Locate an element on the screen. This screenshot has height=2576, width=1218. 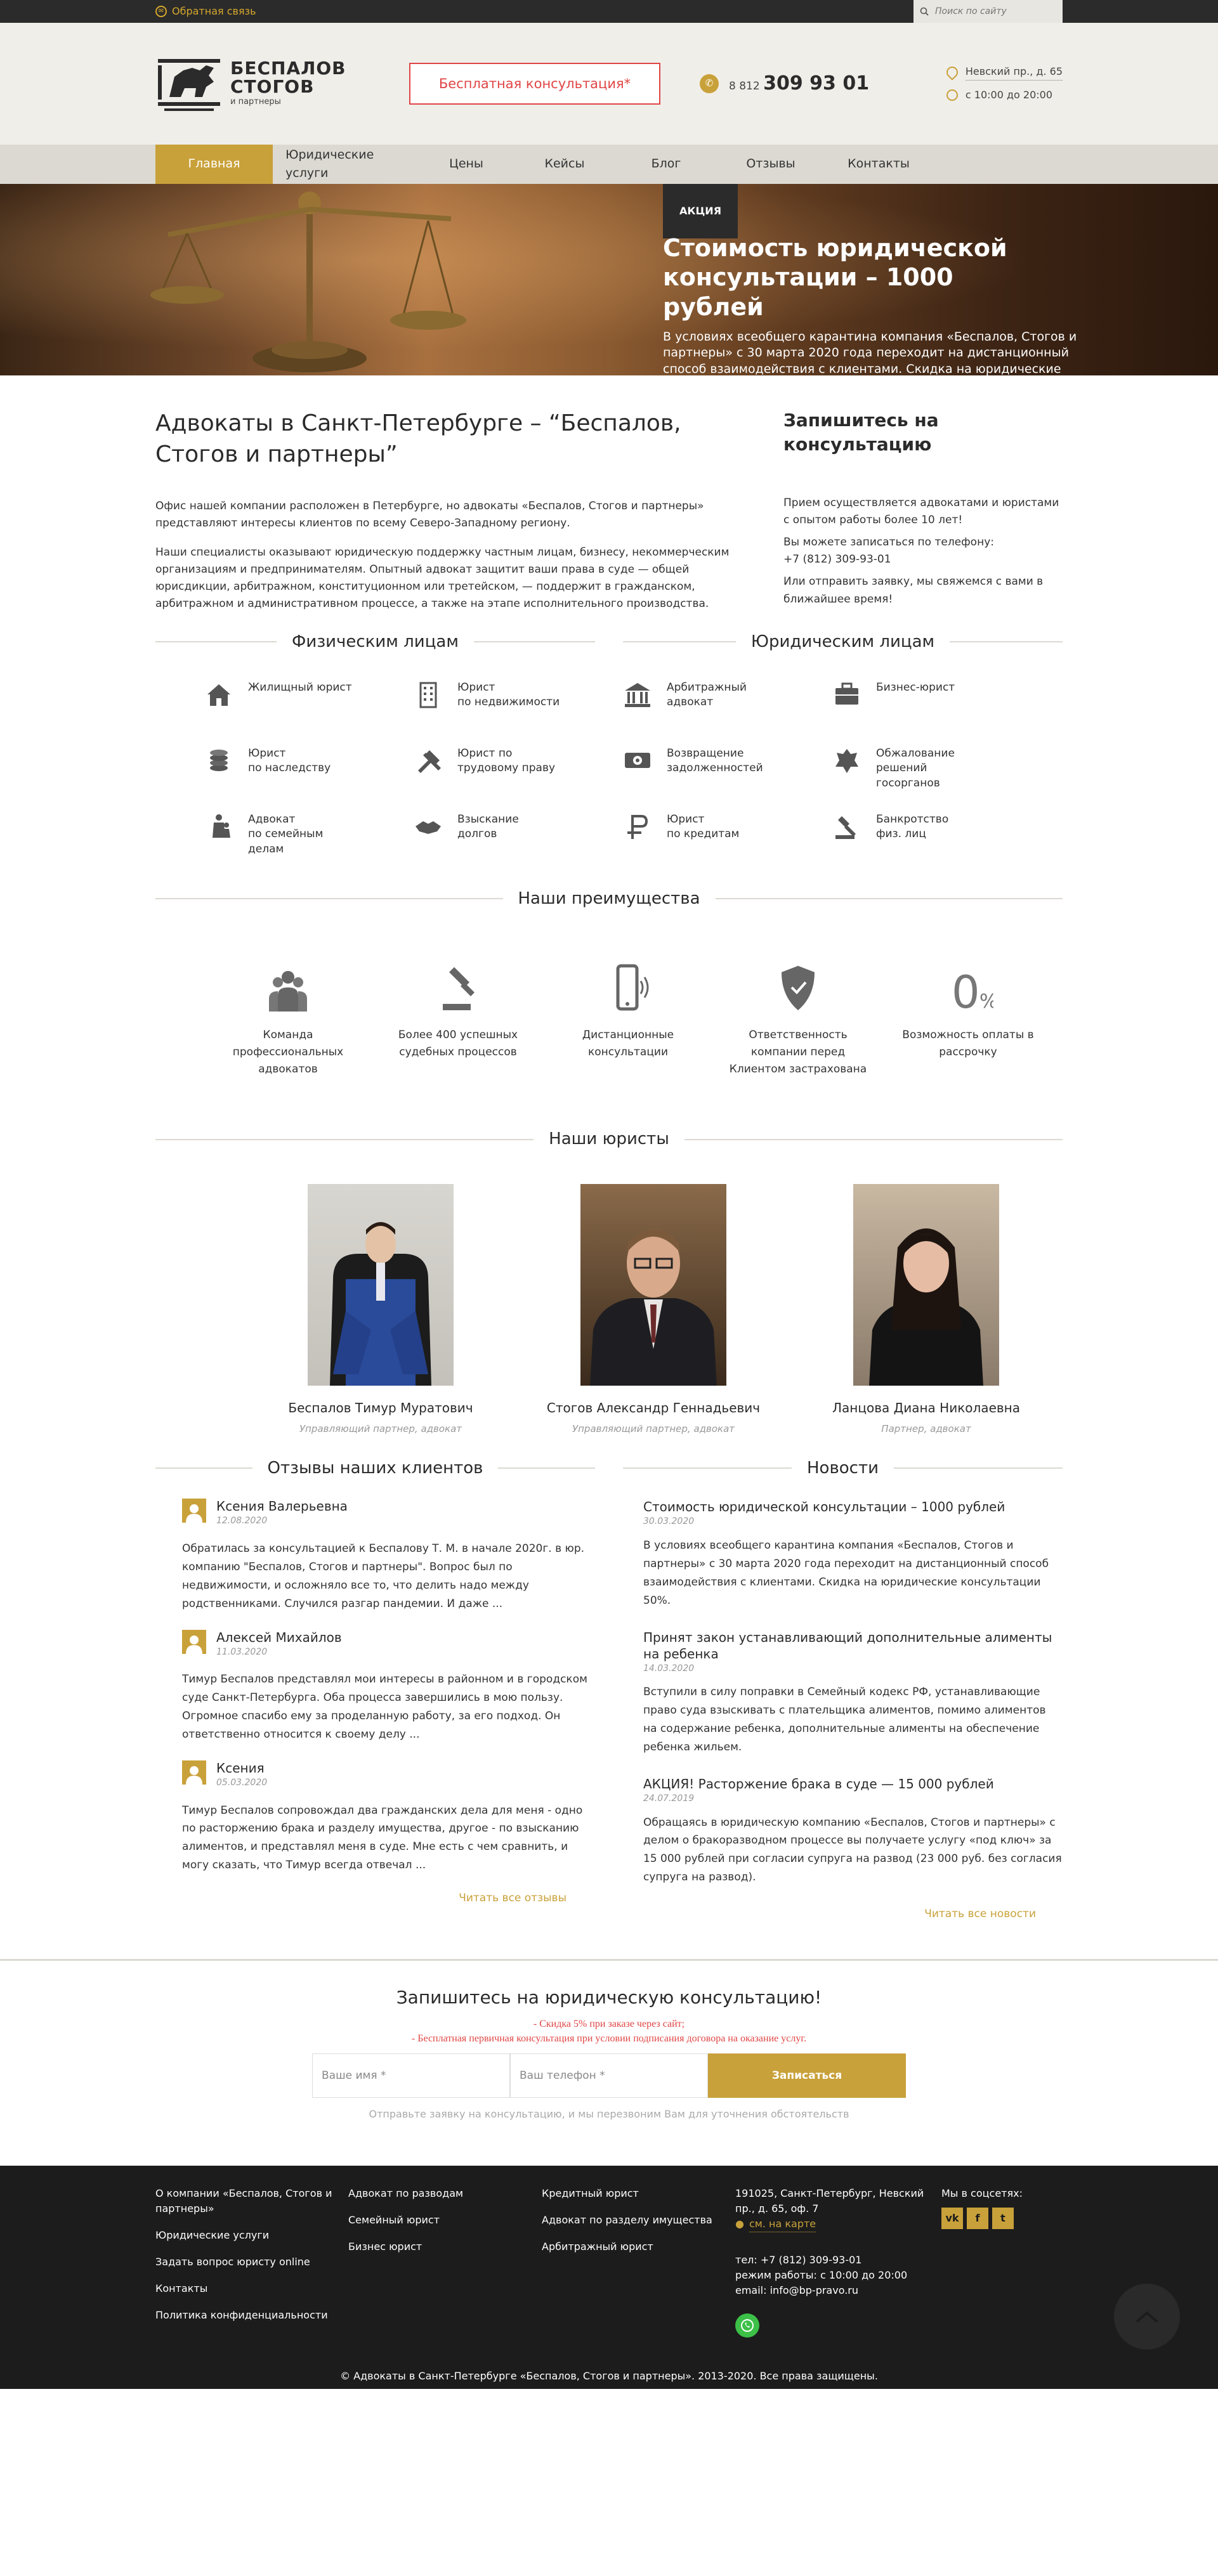
service-item: Юрист по наследству is located at coordinates (309, 769).